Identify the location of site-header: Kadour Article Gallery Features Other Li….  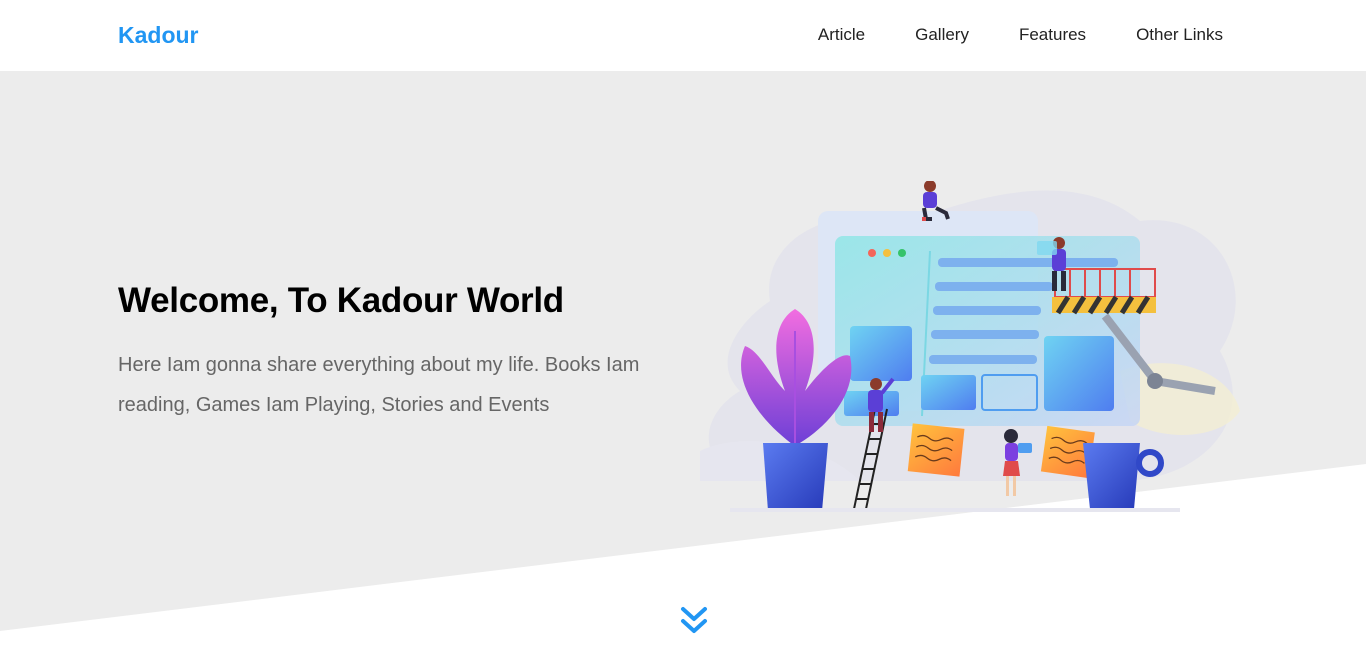
(683, 35).